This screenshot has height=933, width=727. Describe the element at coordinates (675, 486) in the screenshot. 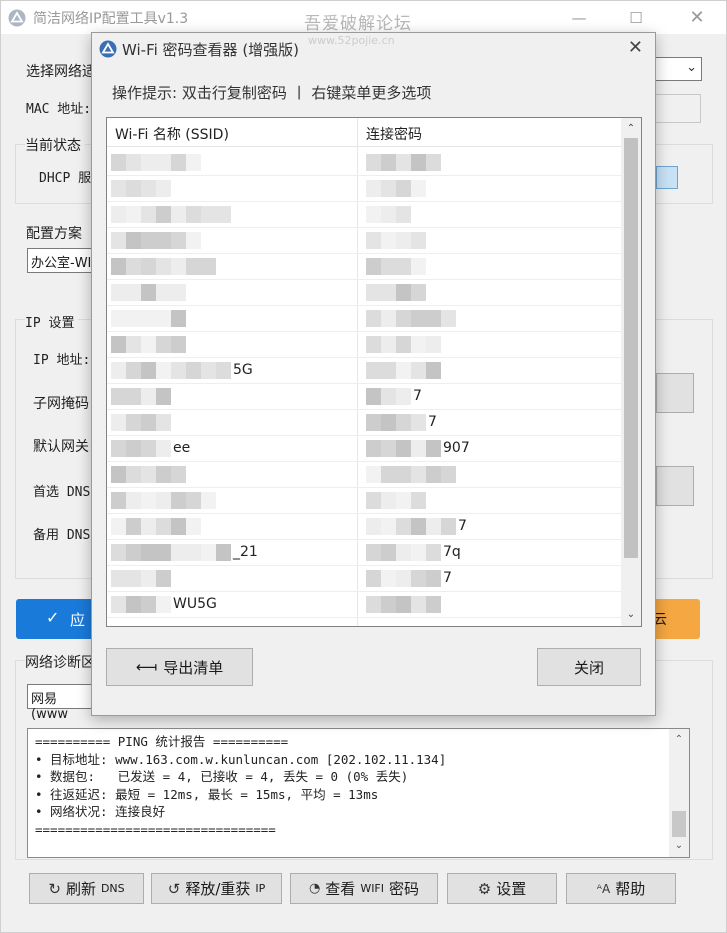

I see `dns-side-button` at that location.